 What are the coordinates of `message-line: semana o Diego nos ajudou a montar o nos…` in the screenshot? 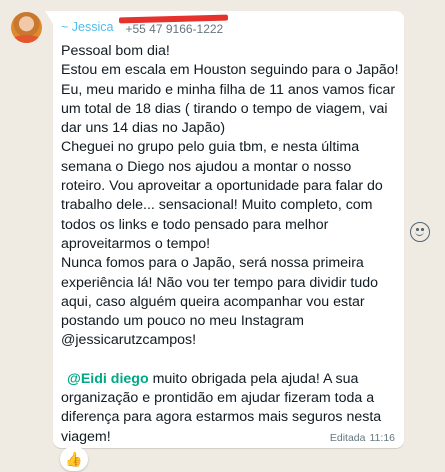 It's located at (206, 166).